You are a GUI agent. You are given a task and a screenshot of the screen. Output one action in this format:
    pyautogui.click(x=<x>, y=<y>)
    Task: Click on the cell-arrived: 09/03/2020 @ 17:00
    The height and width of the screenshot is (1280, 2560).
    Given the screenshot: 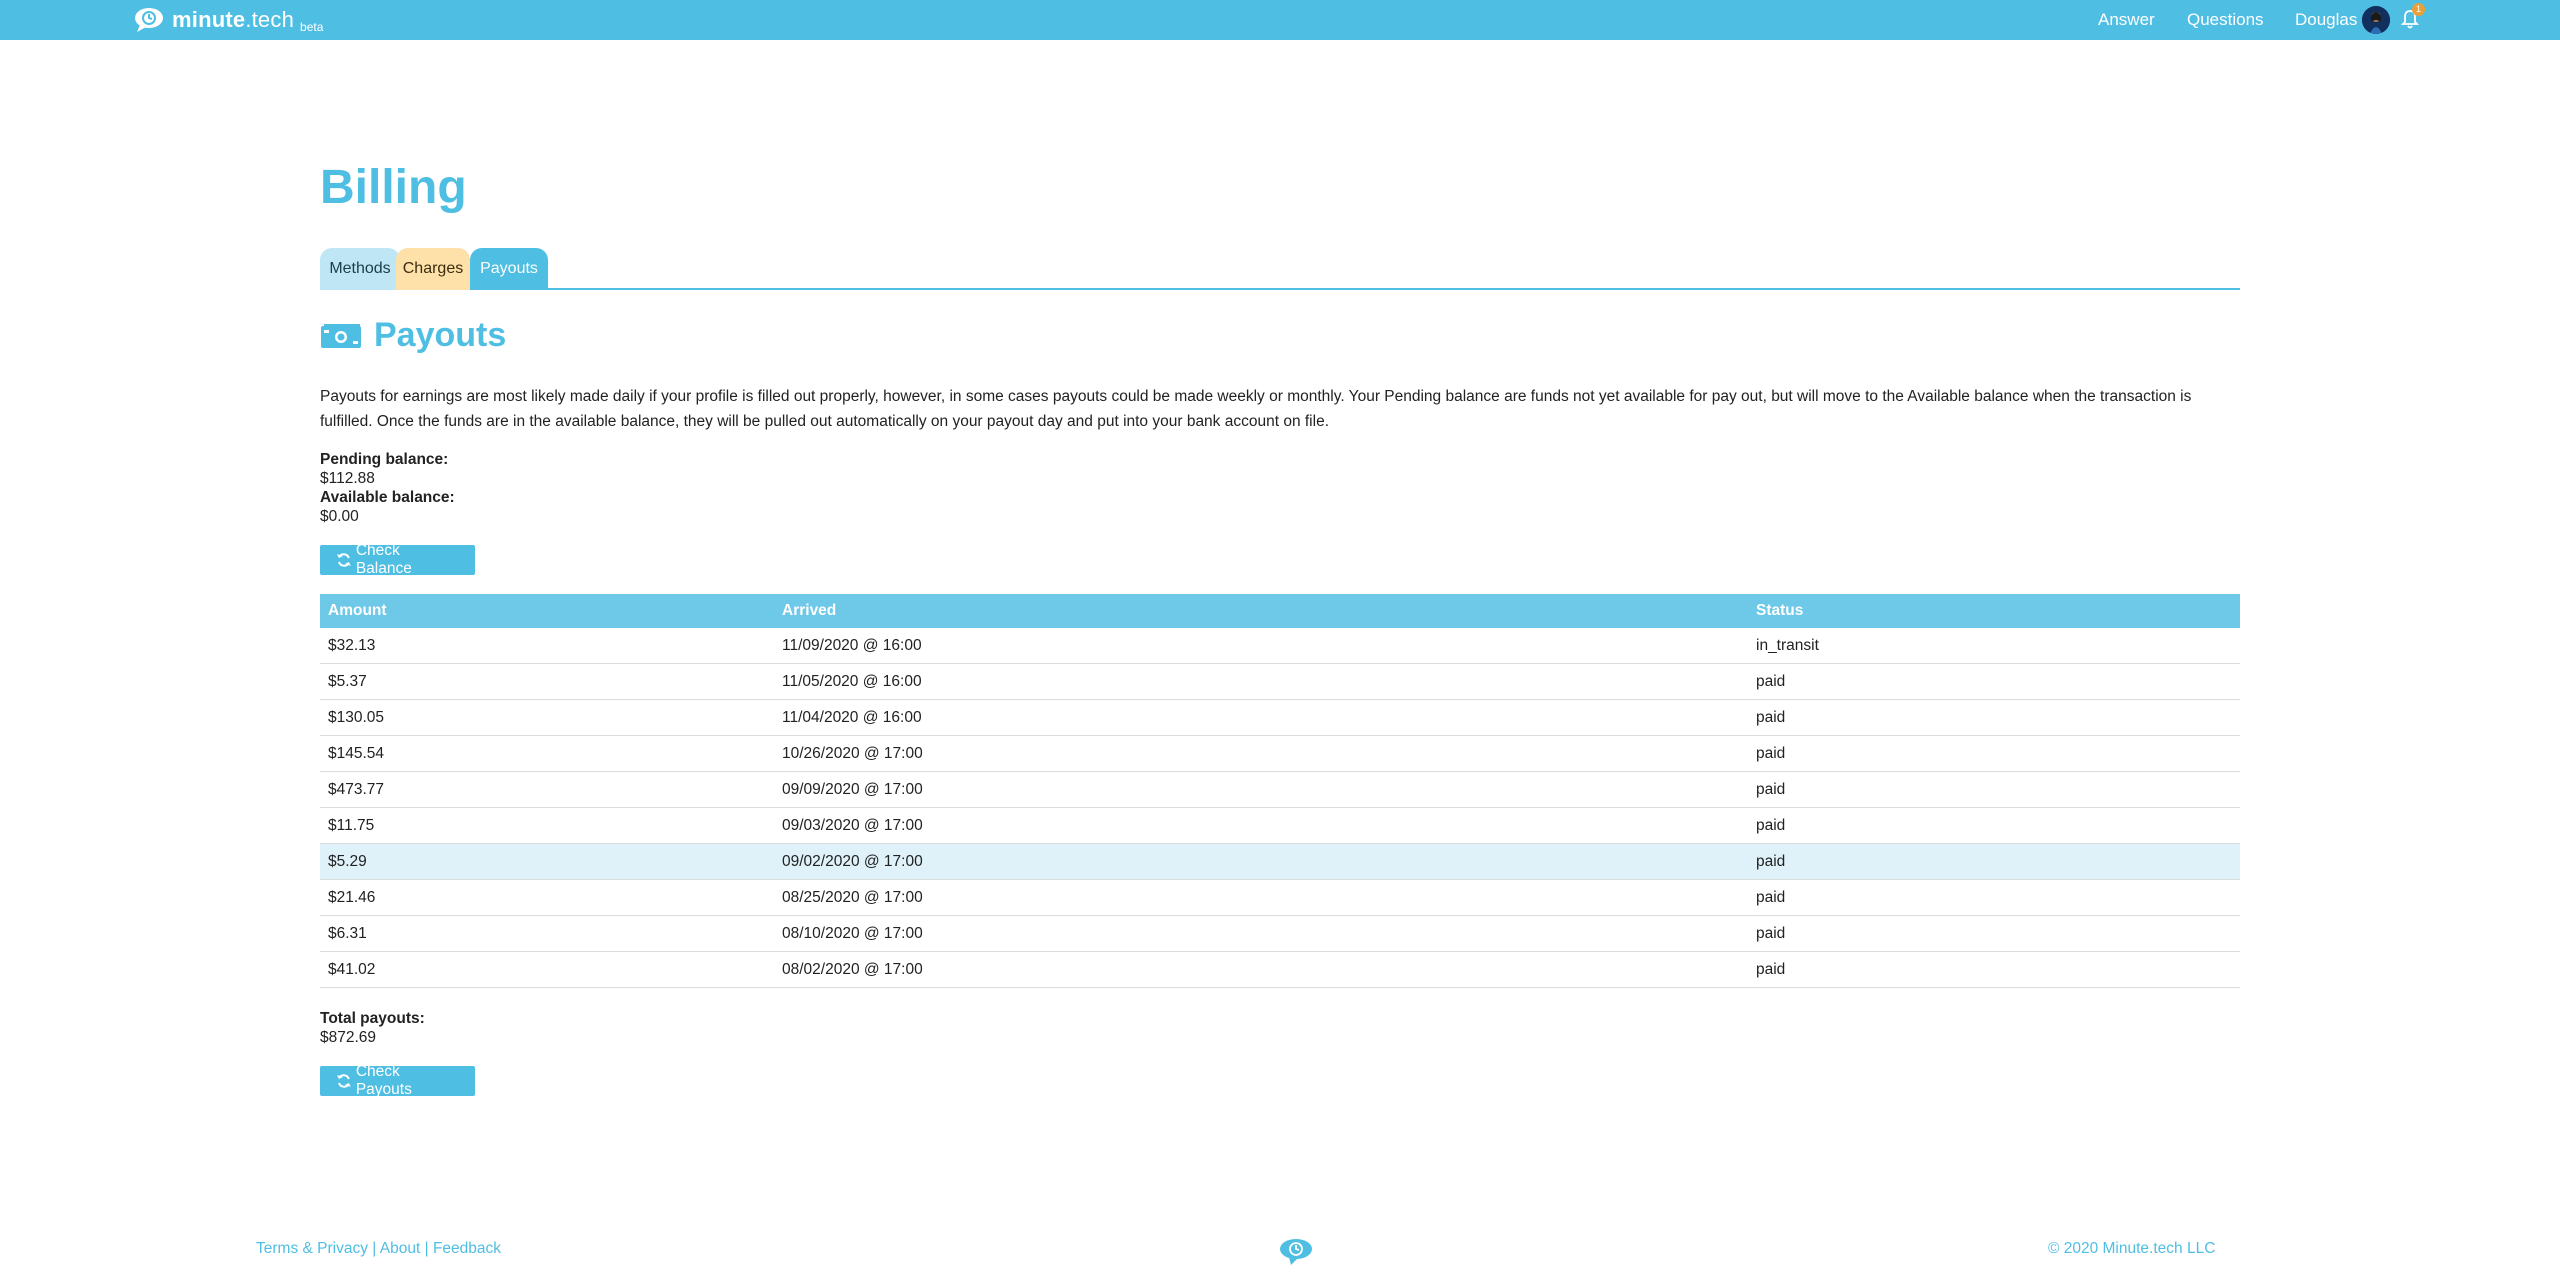 What is the action you would take?
    pyautogui.click(x=852, y=825)
    